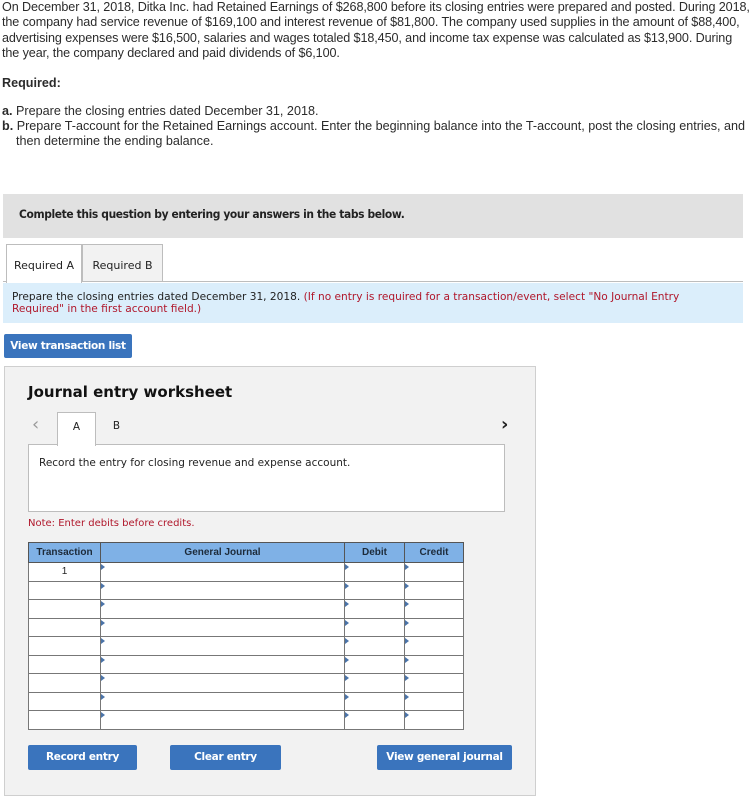 This screenshot has height=796, width=756. What do you see at coordinates (374, 552) in the screenshot?
I see `column-header-debit: Debit` at bounding box center [374, 552].